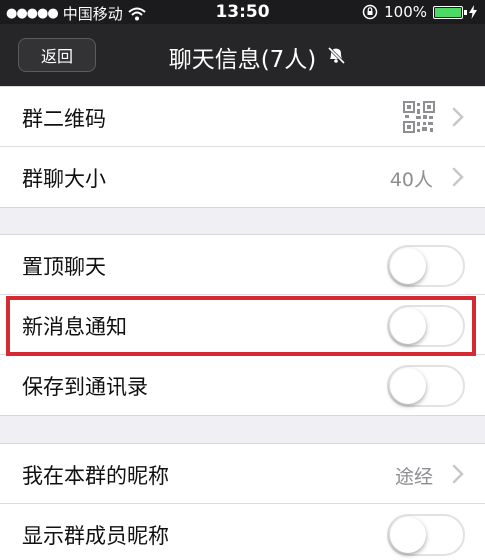  Describe the element at coordinates (411, 180) in the screenshot. I see `row-value: 40人` at that location.